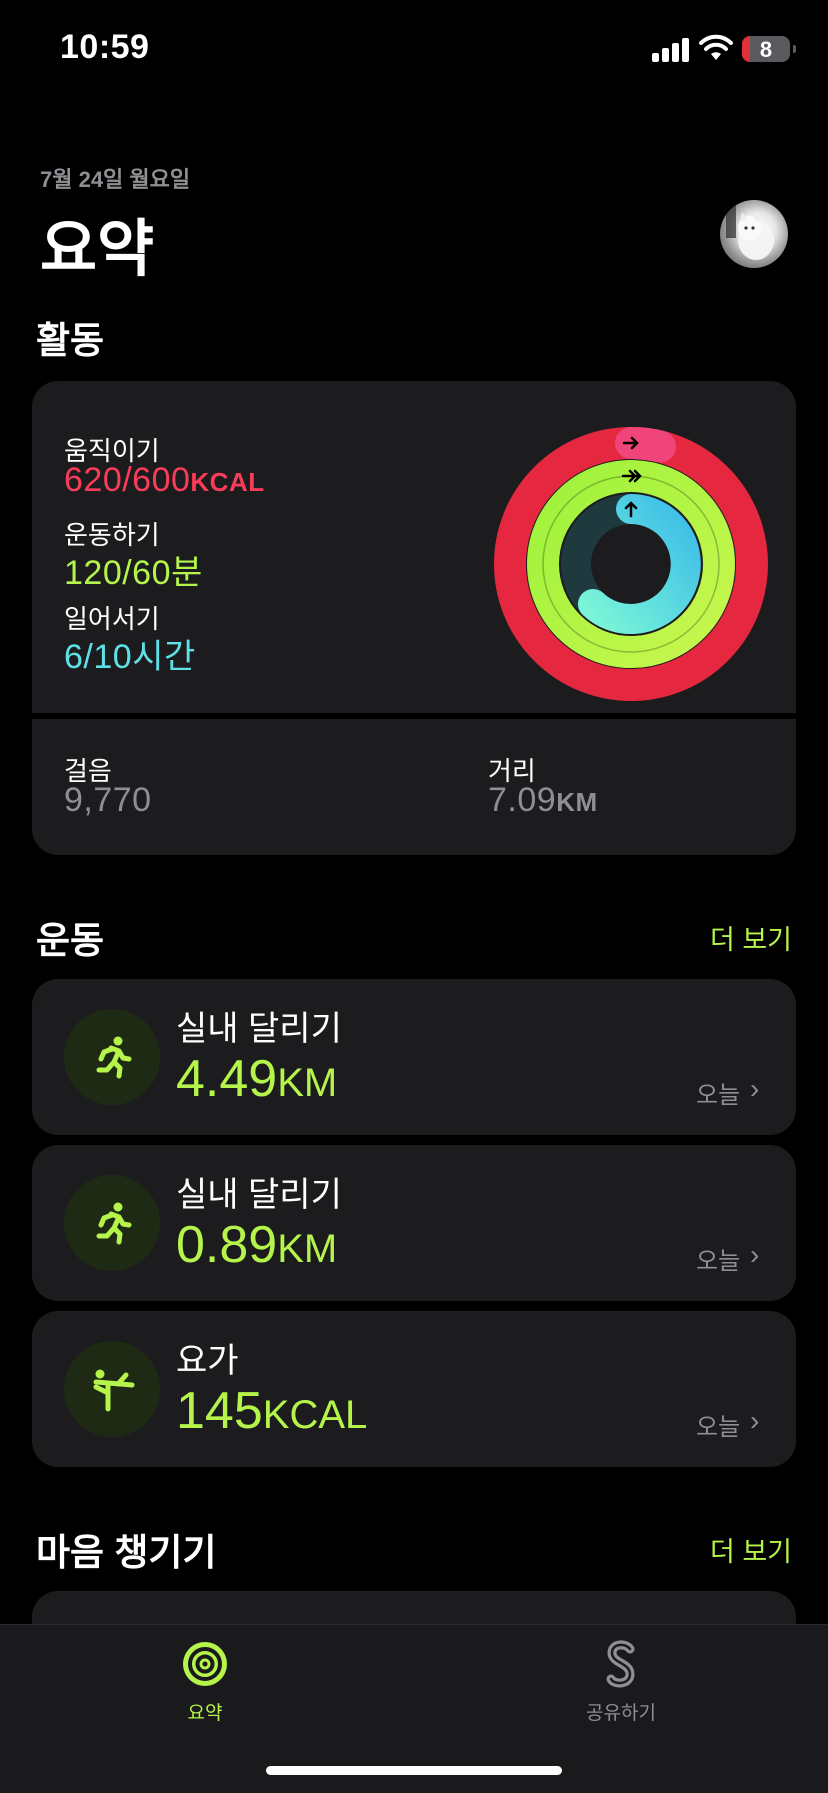 The image size is (828, 1793). Describe the element at coordinates (115, 179) in the screenshot. I see `header-date: 7월 24일 월요일` at that location.